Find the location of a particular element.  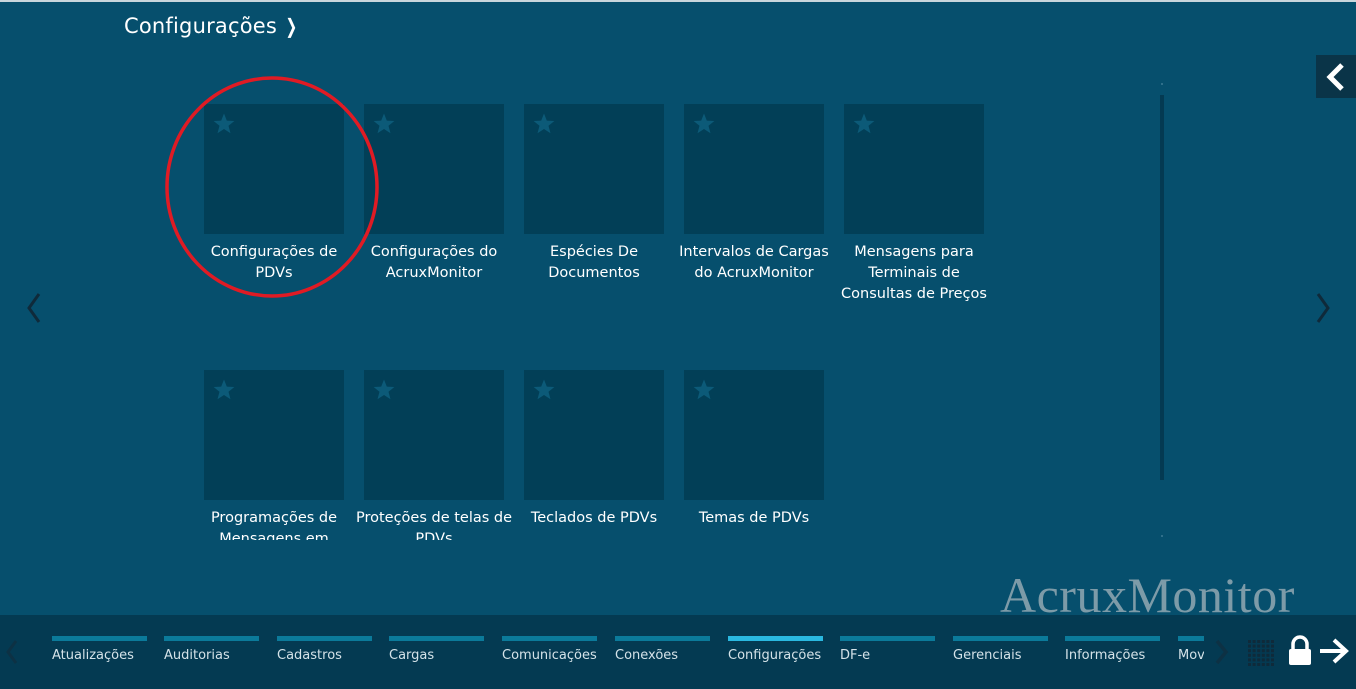

next-page-arrow is located at coordinates (1324, 308).